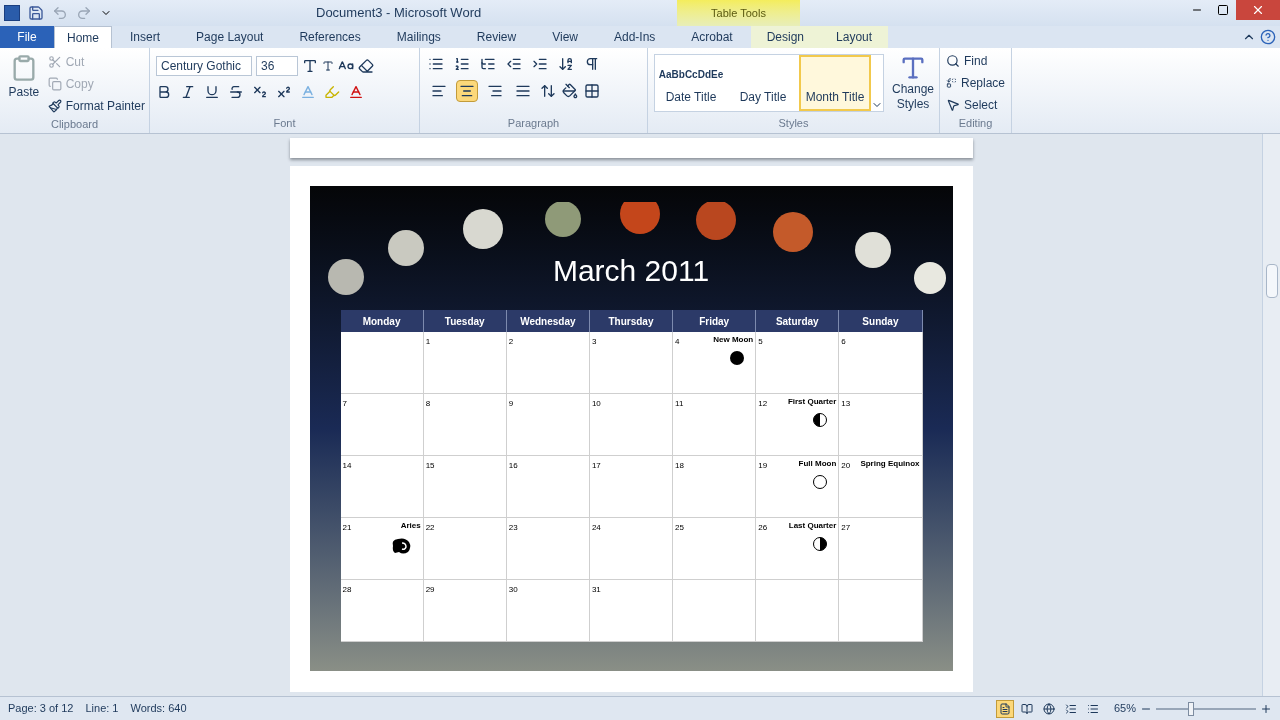 The image size is (1280, 720). Describe the element at coordinates (975, 83) in the screenshot. I see `editing-item: Replace` at that location.